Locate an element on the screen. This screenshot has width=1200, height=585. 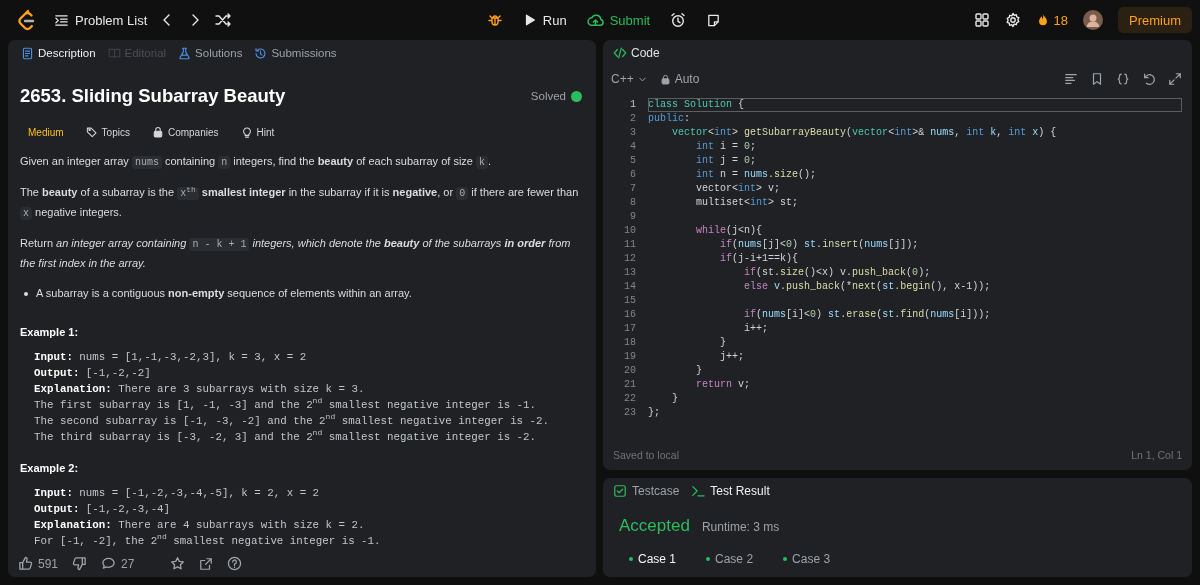
code-line: return v; is located at coordinates (723, 385).